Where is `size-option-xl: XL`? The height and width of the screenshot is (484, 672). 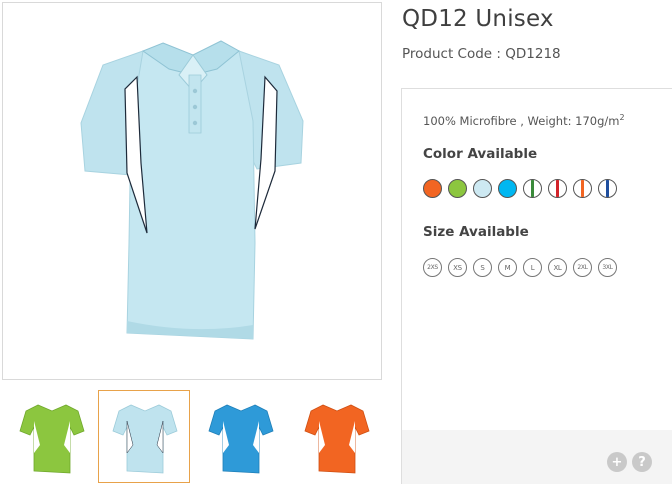 size-option-xl: XL is located at coordinates (557, 267).